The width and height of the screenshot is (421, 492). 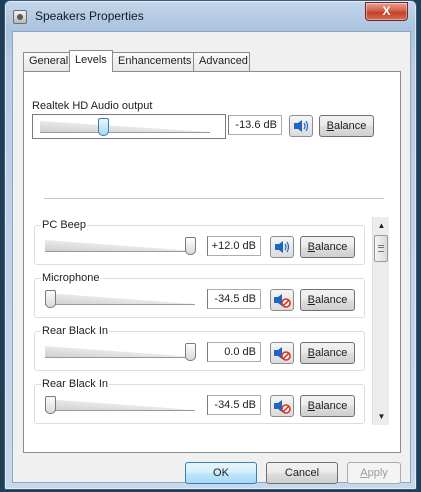 What do you see at coordinates (386, 11) in the screenshot?
I see `close-button: X` at bounding box center [386, 11].